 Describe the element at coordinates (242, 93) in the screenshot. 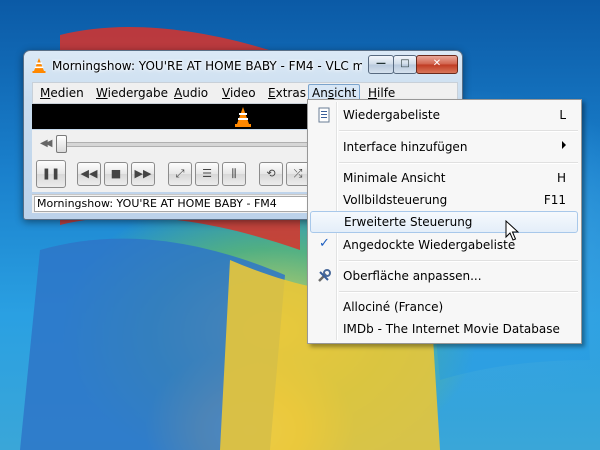

I see `menu-label: ideo` at that location.